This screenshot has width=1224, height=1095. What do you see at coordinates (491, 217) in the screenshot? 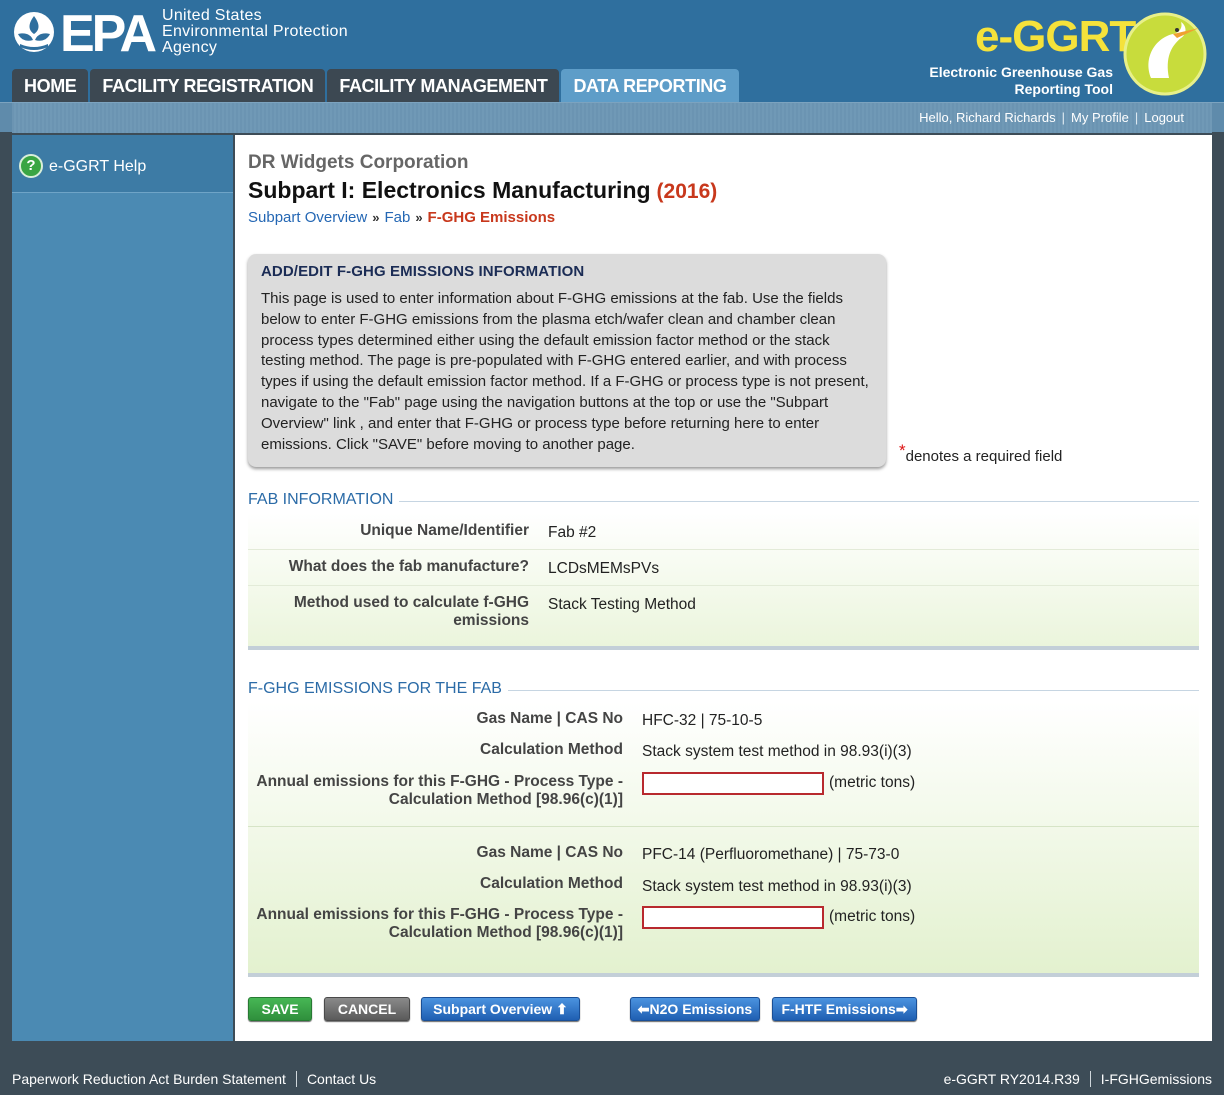
I see `breadcrumb-current: F-GHG Emissions` at bounding box center [491, 217].